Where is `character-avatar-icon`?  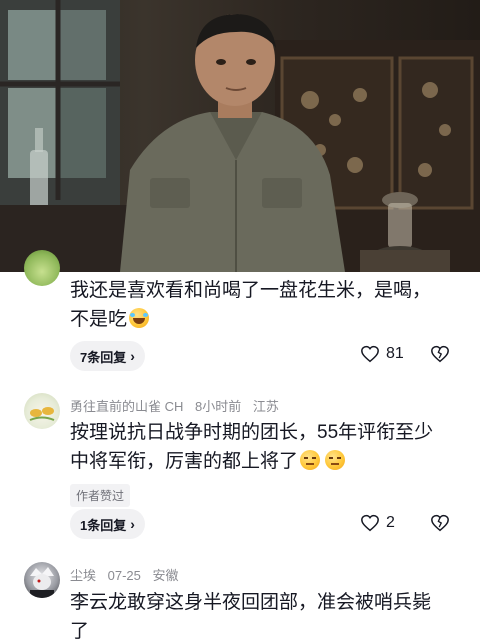
character-avatar-icon is located at coordinates (42, 582).